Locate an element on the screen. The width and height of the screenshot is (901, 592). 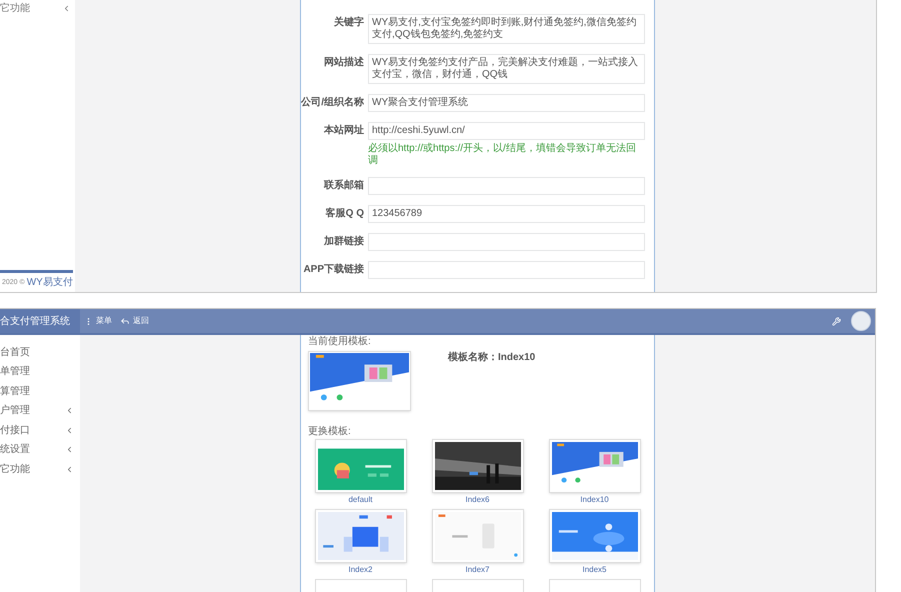
sidebar-item: 算管理 is located at coordinates (40, 391).